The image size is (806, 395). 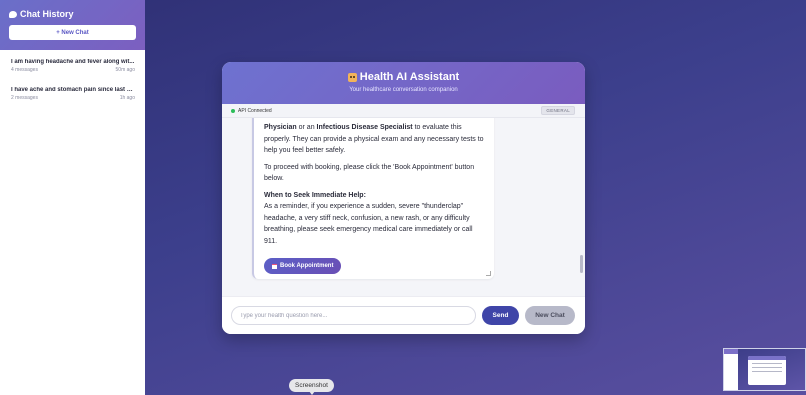 I want to click on robot-icon, so click(x=352, y=77).